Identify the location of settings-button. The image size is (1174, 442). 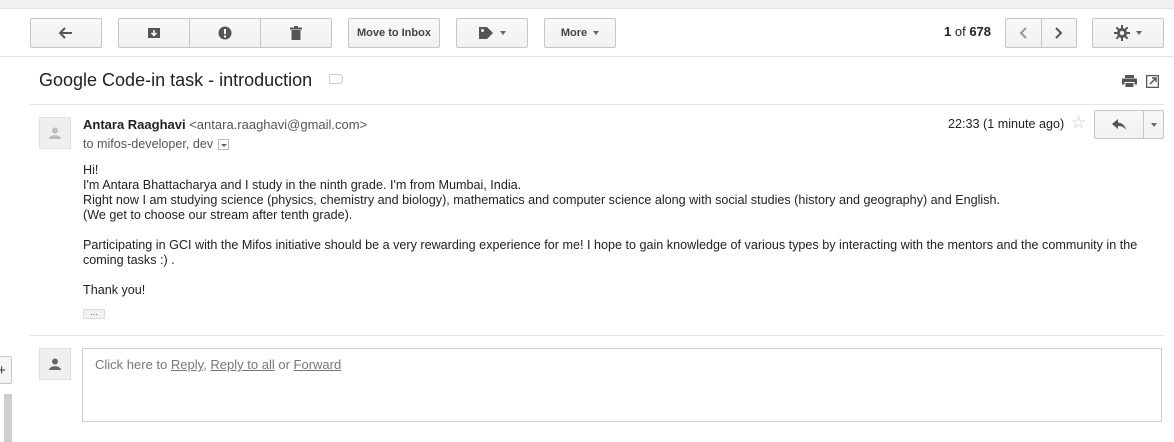
(1128, 33).